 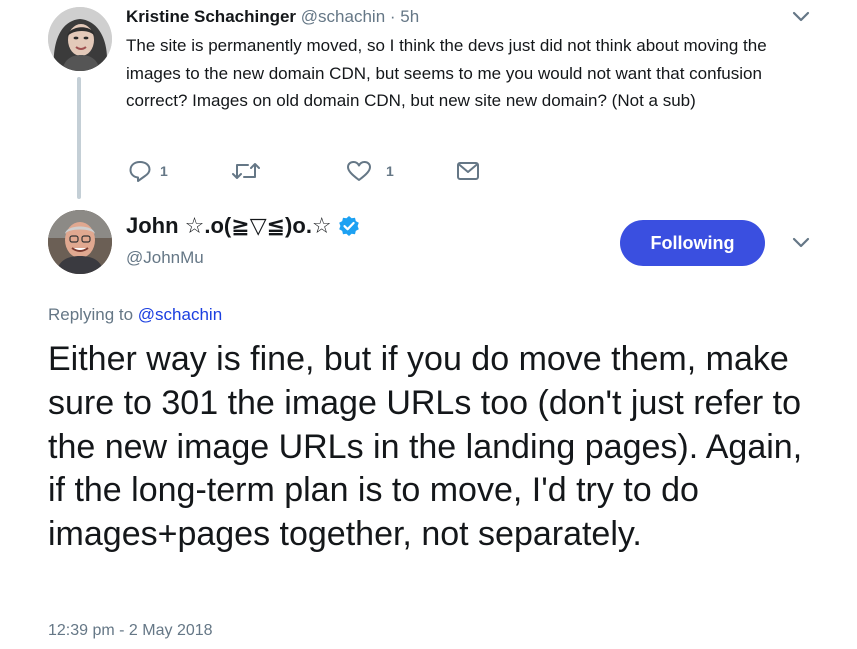 What do you see at coordinates (246, 171) in the screenshot?
I see `retweet-icon` at bounding box center [246, 171].